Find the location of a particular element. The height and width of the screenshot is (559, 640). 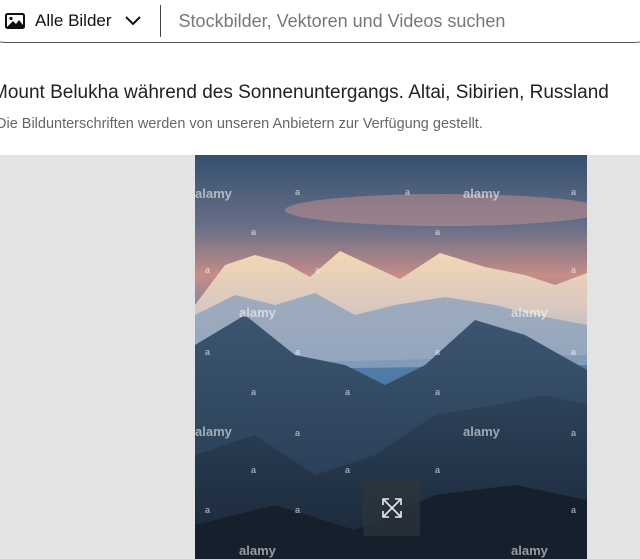

image-type-label: Alle Bilder is located at coordinates (73, 20).